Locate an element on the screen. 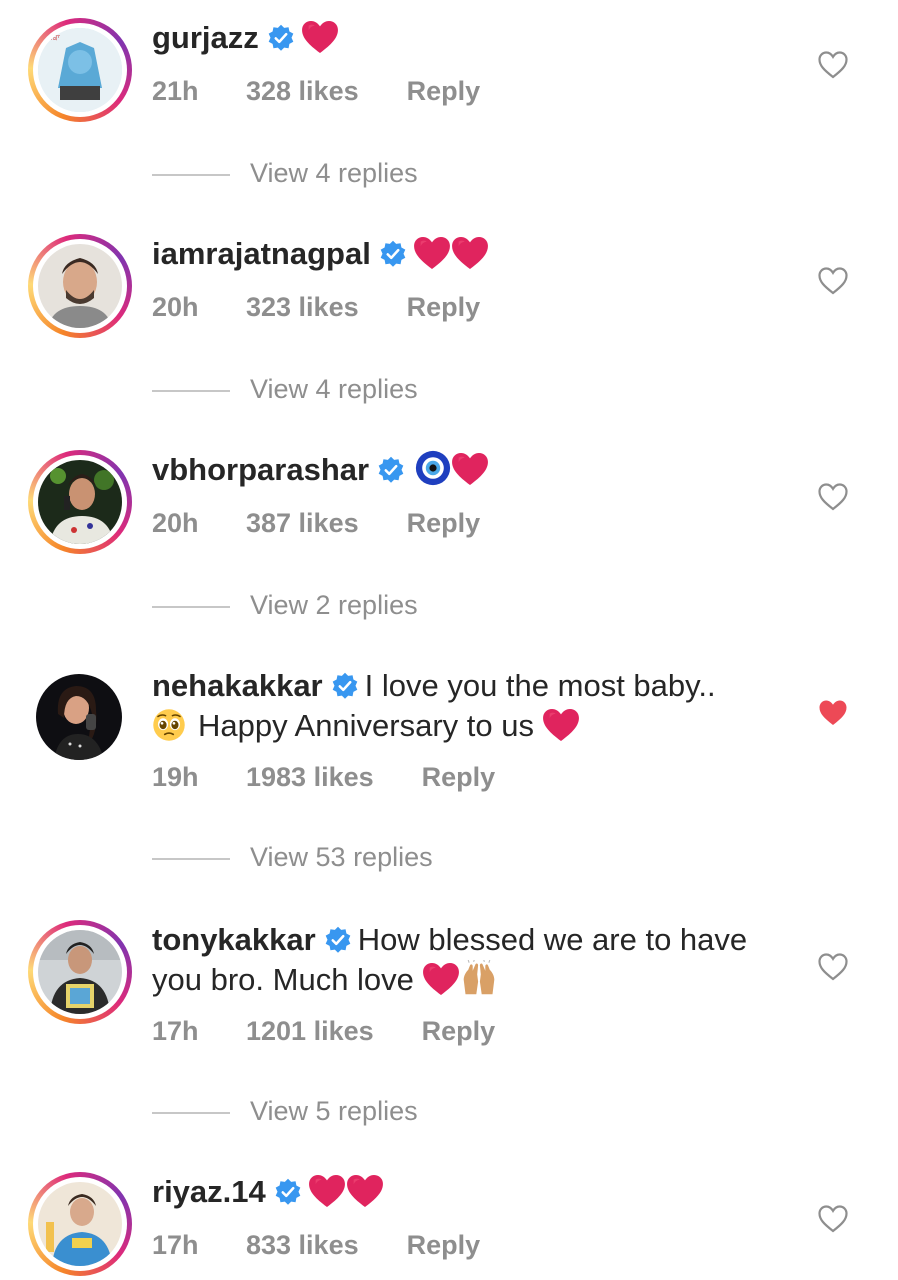  comment-username: gurjazz is located at coordinates (205, 37).